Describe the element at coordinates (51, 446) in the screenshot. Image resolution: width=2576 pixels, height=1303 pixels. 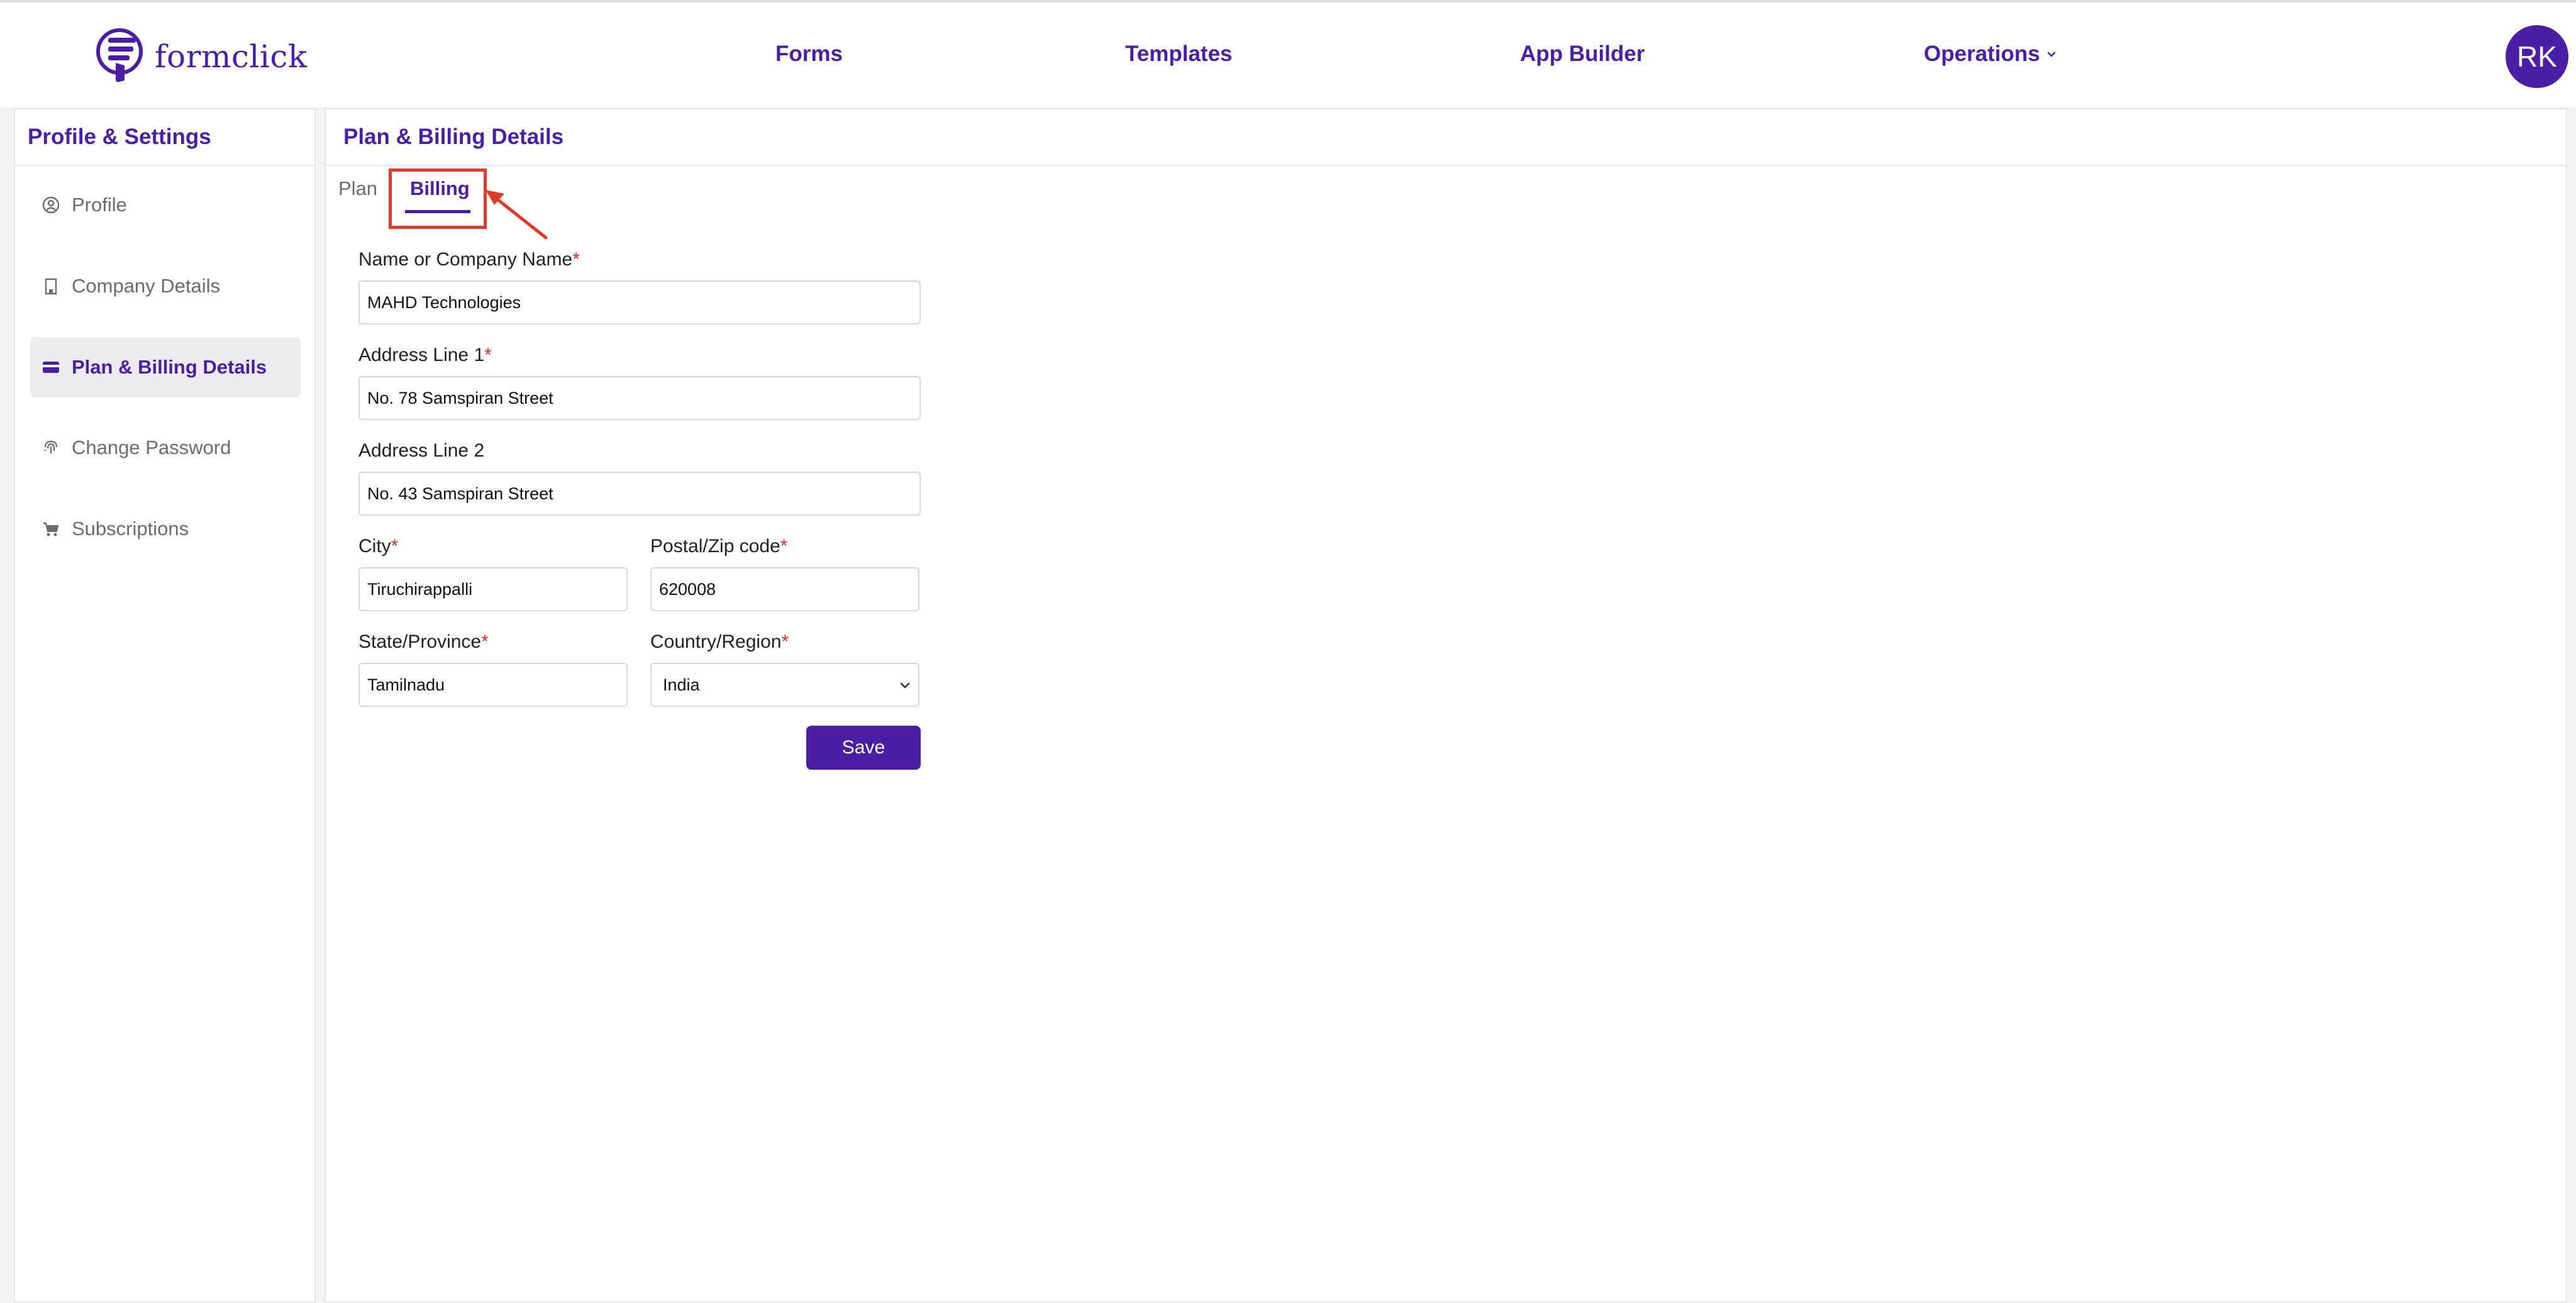
I see `fingerprint-icon` at that location.